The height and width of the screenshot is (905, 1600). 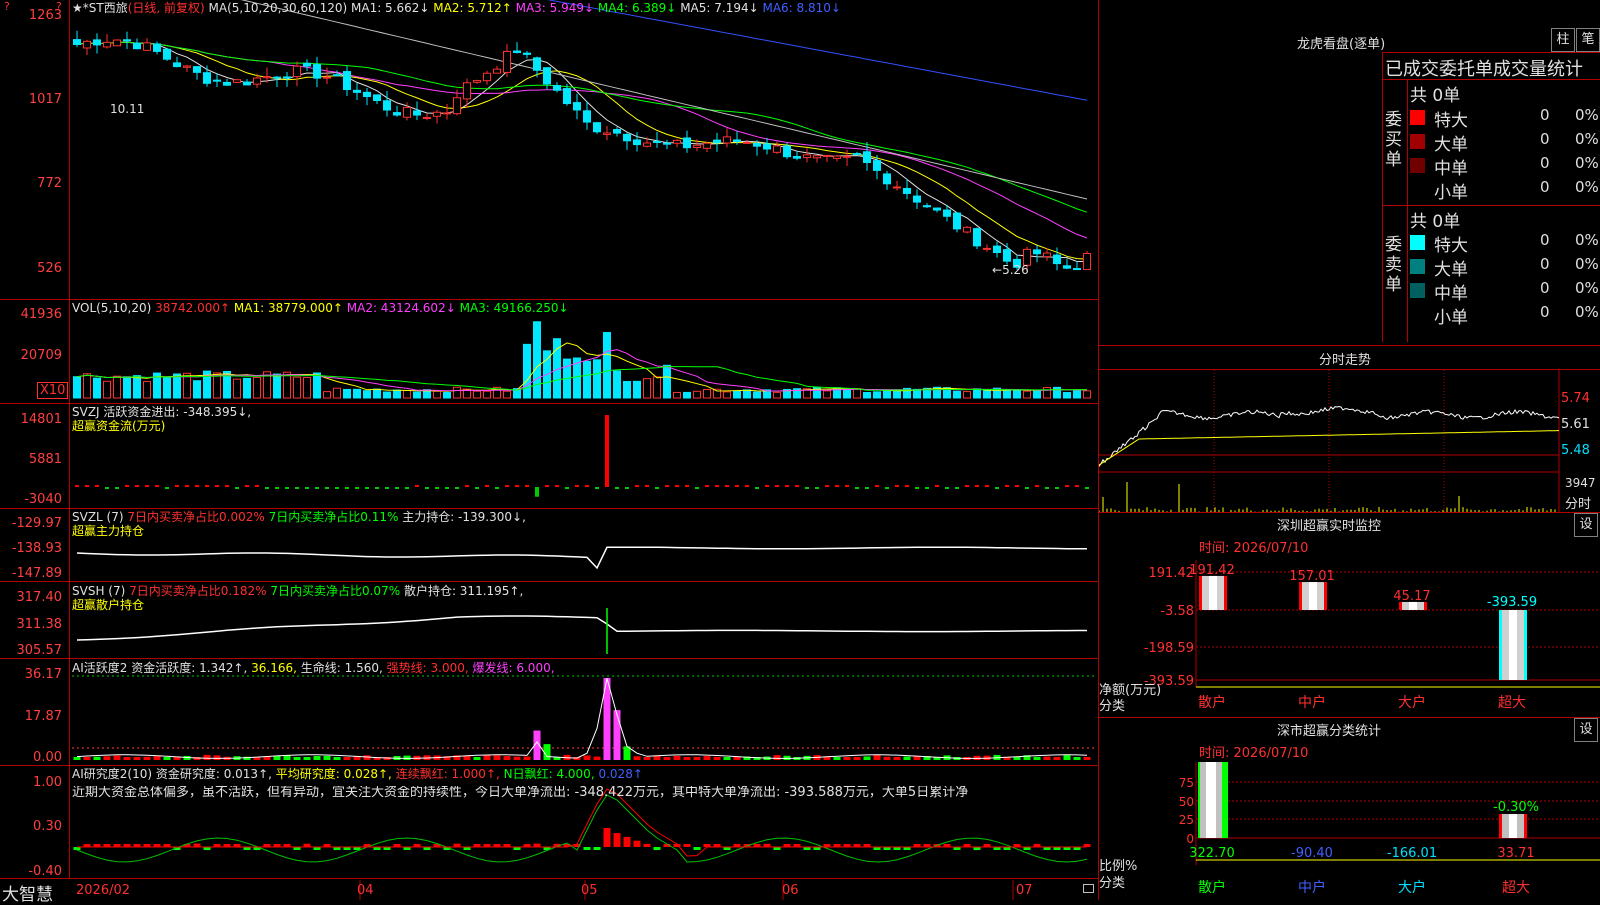 I want to click on chart-mode: (日线, 前复权), so click(x=166, y=8).